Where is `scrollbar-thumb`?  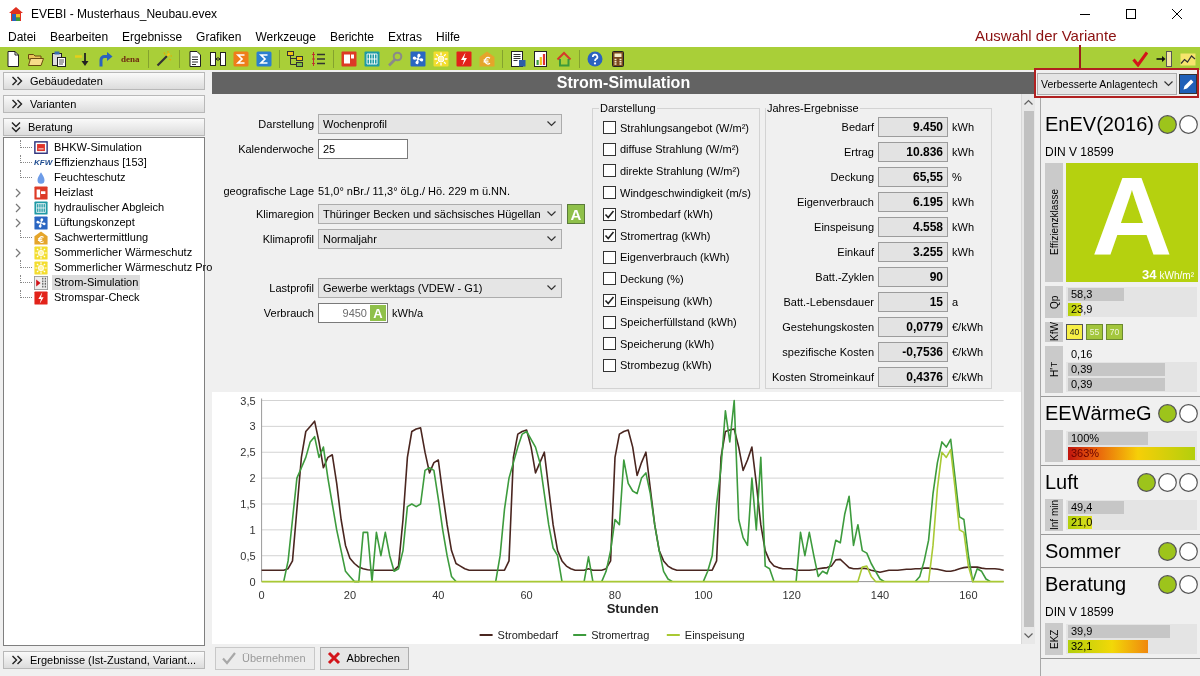
scrollbar-thumb is located at coordinates (1028, 369).